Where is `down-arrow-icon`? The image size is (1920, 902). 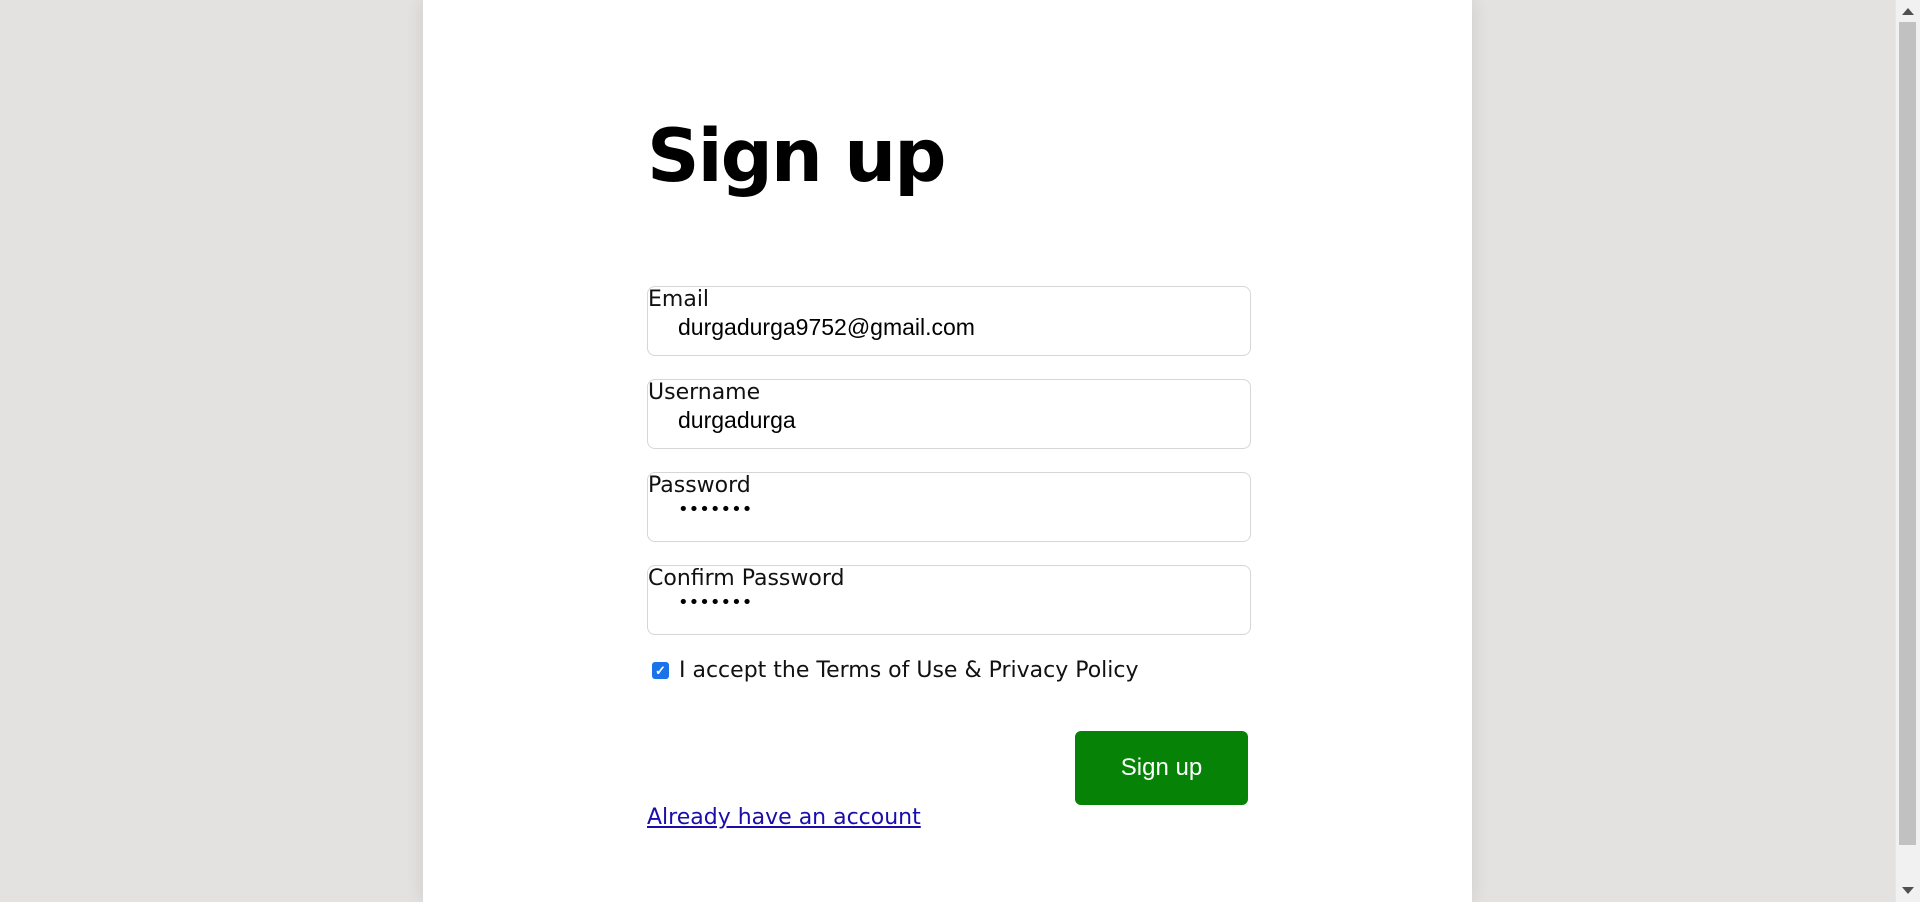 down-arrow-icon is located at coordinates (1908, 890).